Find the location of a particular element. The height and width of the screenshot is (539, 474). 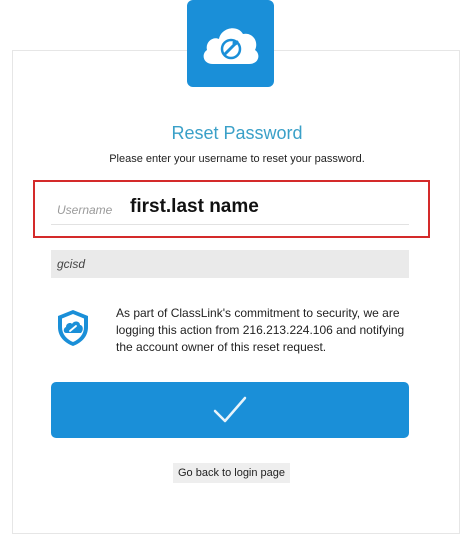

tenant-value: gcisd is located at coordinates (71, 264).